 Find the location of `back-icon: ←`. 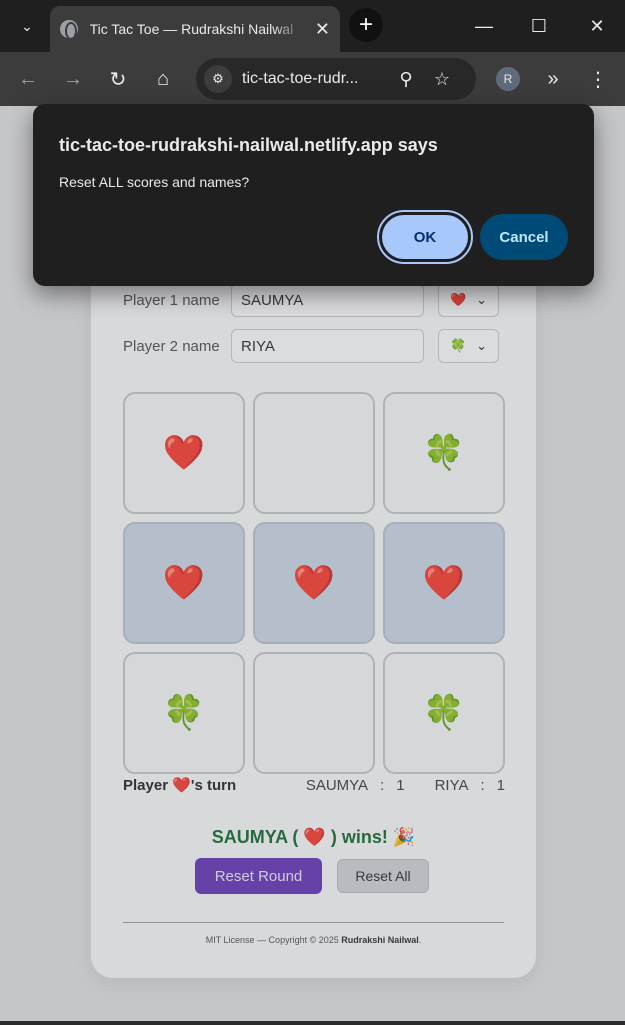

back-icon: ← is located at coordinates (28, 79).